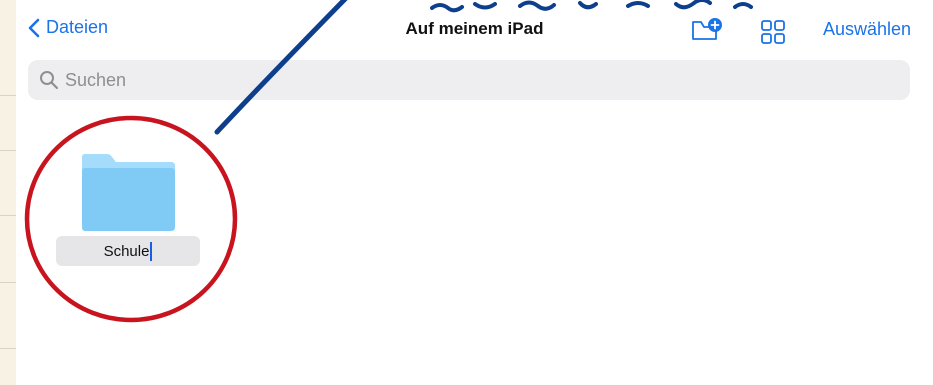 The width and height of the screenshot is (933, 385). What do you see at coordinates (867, 29) in the screenshot?
I see `select-button: Auswählen` at bounding box center [867, 29].